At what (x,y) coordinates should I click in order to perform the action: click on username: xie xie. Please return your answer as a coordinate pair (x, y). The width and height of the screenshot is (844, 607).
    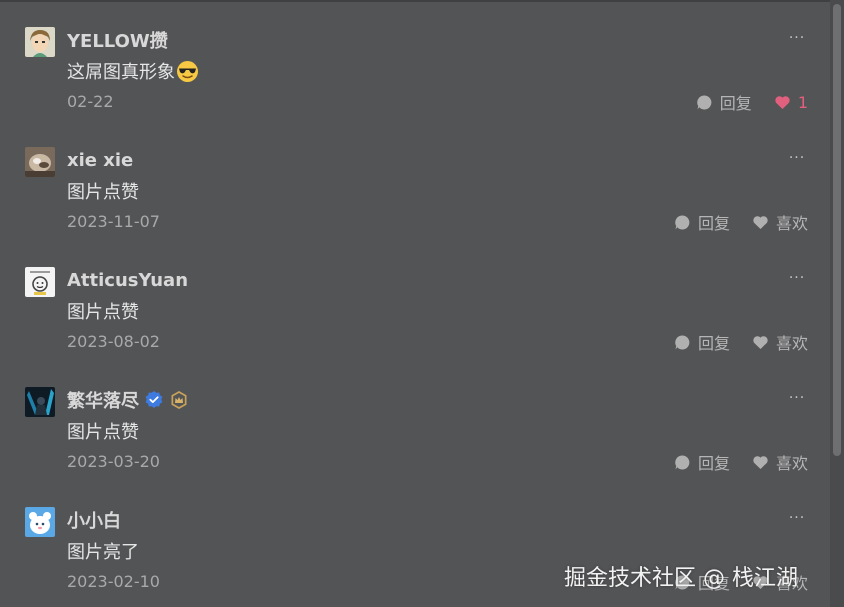
    Looking at the image, I should click on (100, 160).